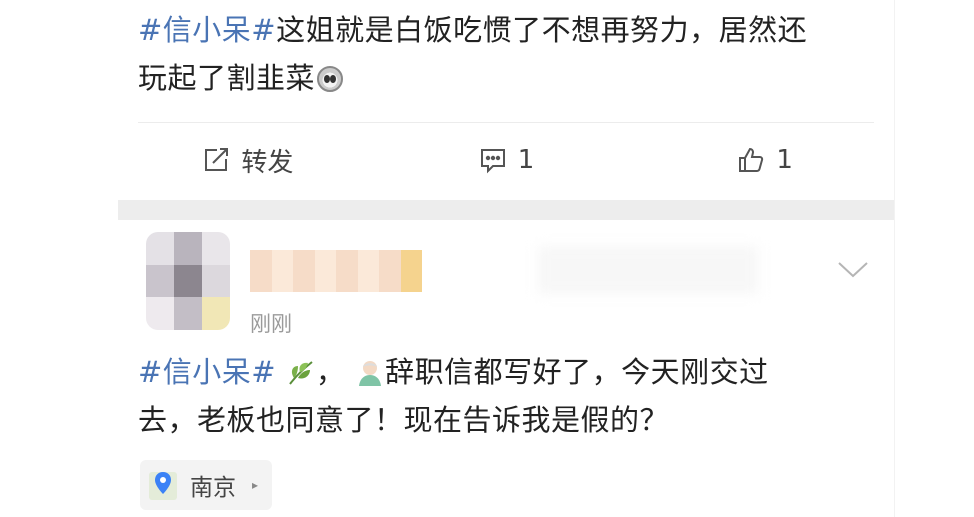 The height and width of the screenshot is (517, 974). I want to click on like-button: 1, so click(764, 160).